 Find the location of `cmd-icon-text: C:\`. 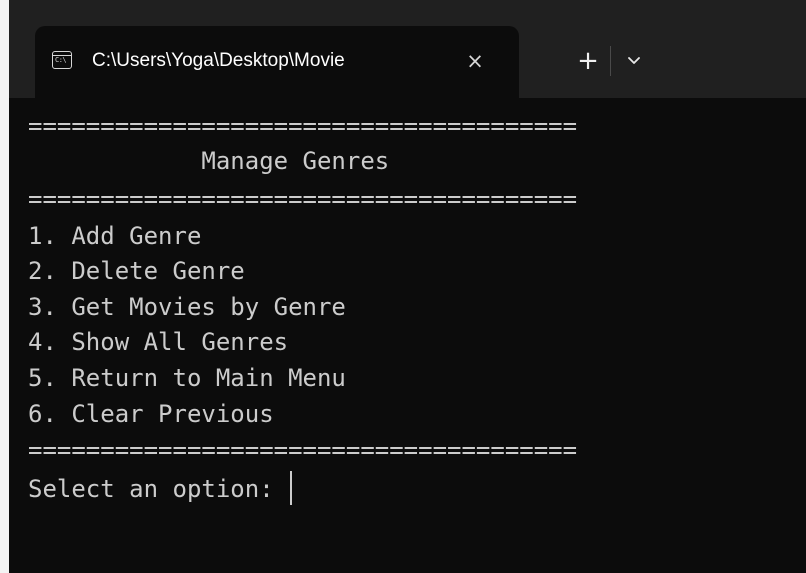

cmd-icon-text: C:\ is located at coordinates (61, 60).